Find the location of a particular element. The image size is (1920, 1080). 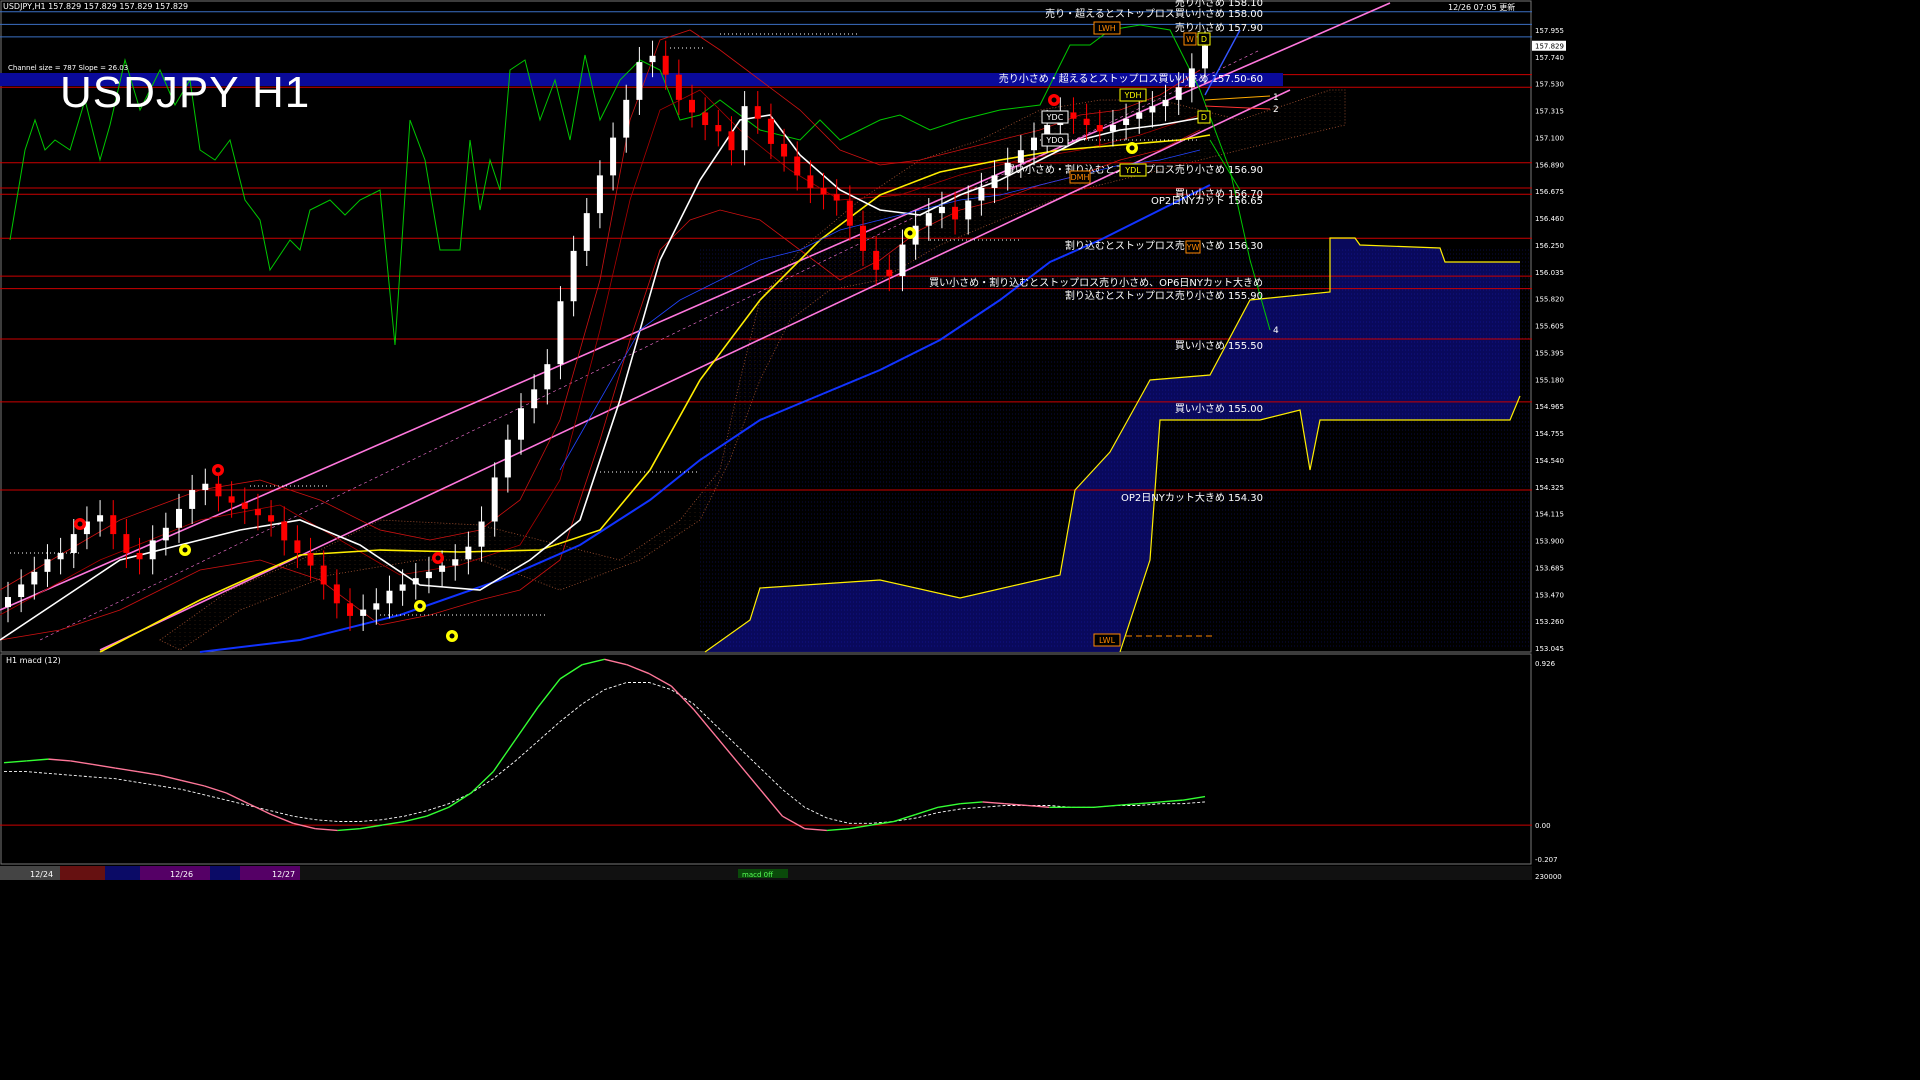

price-tick: 154.325 is located at coordinates (1549, 488).